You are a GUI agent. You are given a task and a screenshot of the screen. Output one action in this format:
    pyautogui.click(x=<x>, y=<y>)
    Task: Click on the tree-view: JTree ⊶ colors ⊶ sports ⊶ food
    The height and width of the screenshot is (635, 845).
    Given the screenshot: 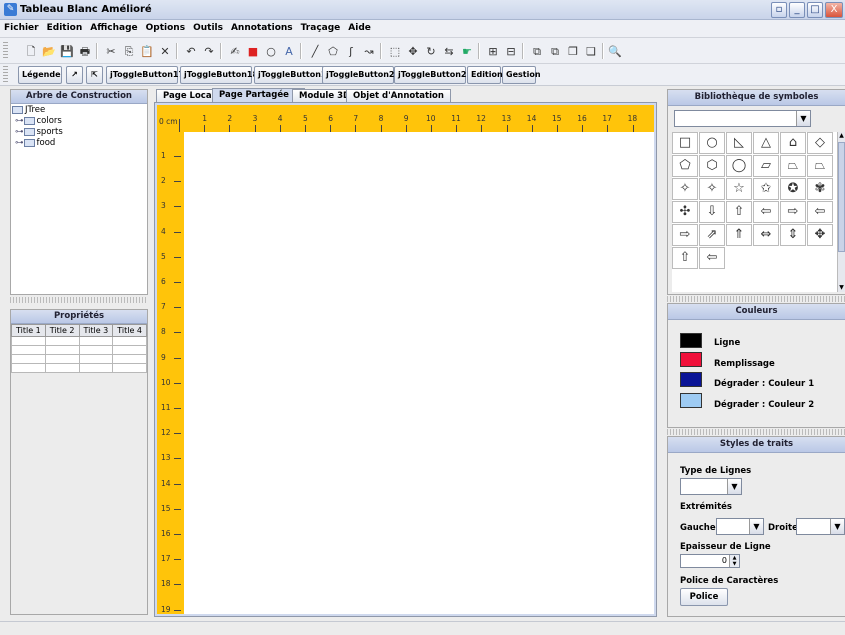 What is the action you would take?
    pyautogui.click(x=79, y=199)
    